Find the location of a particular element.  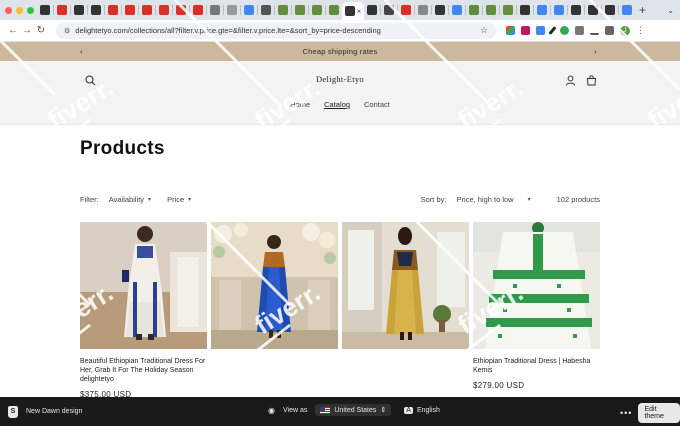

language-selector: A English is located at coordinates (422, 410).